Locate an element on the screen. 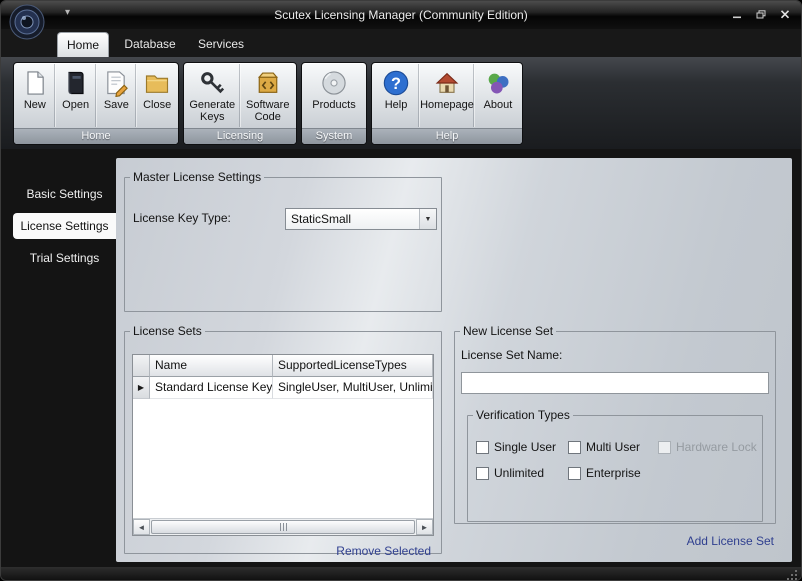 The height and width of the screenshot is (581, 802). sidebar-item-trial-settings: Trial Settings is located at coordinates (64, 258).